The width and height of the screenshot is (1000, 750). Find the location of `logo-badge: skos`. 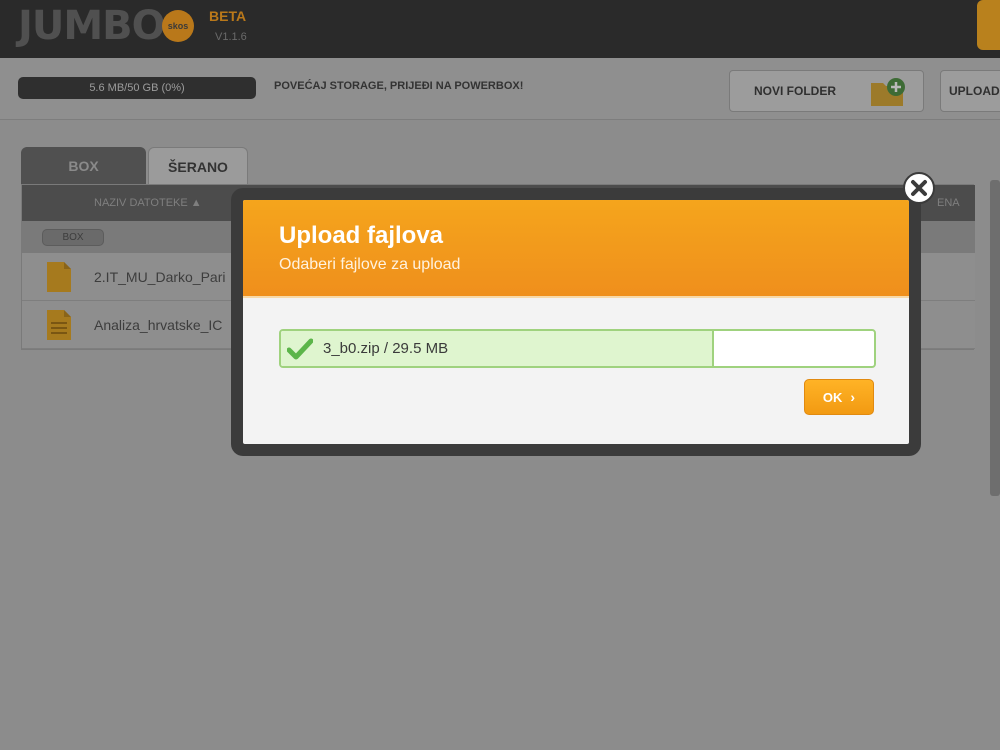

logo-badge: skos is located at coordinates (178, 26).